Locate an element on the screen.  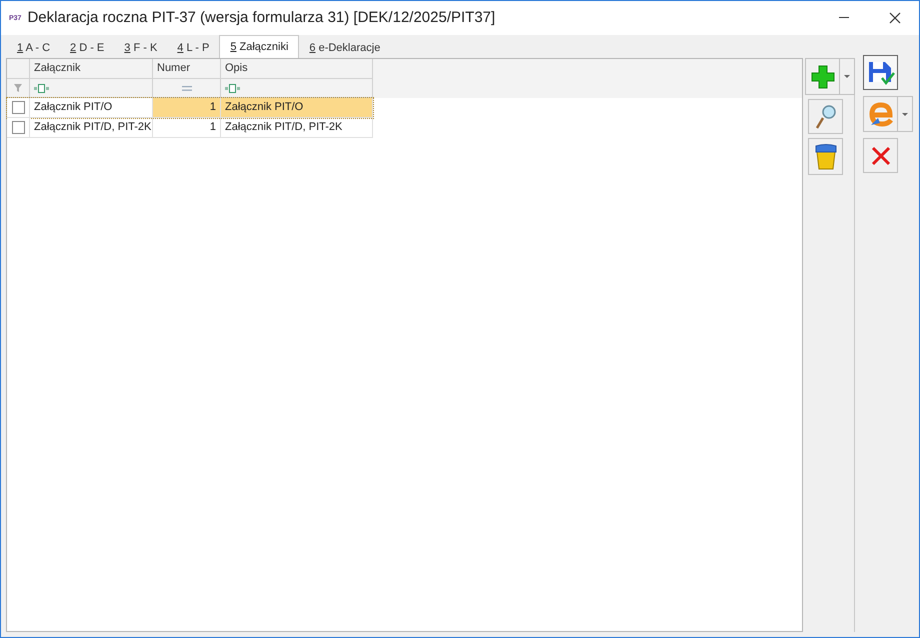
table-row: Załącznik PIT/O 1 Załącznik PIT/O is located at coordinates (190, 108).